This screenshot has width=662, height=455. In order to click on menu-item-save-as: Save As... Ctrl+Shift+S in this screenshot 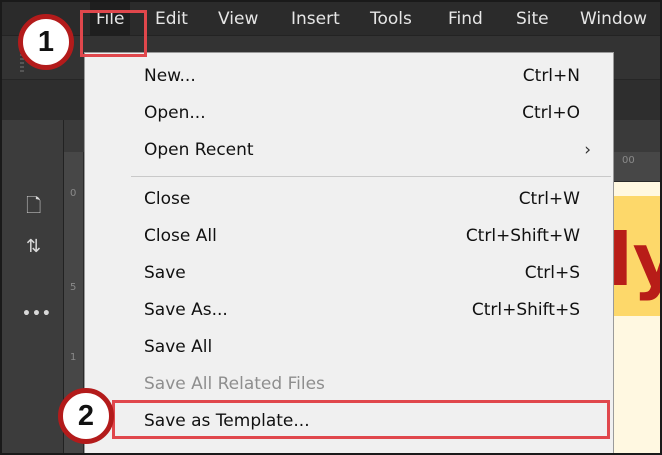, I will do `click(349, 312)`.